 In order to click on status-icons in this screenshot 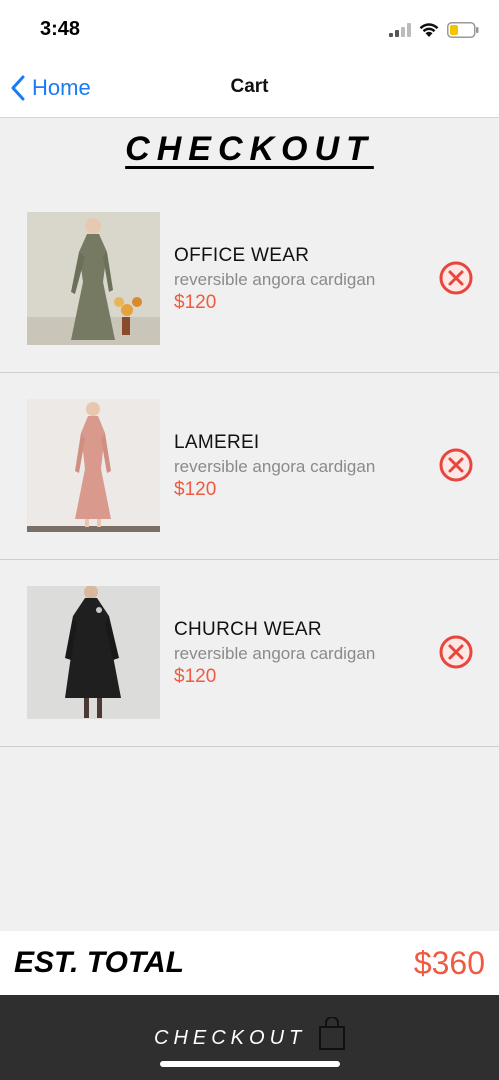, I will do `click(434, 30)`.